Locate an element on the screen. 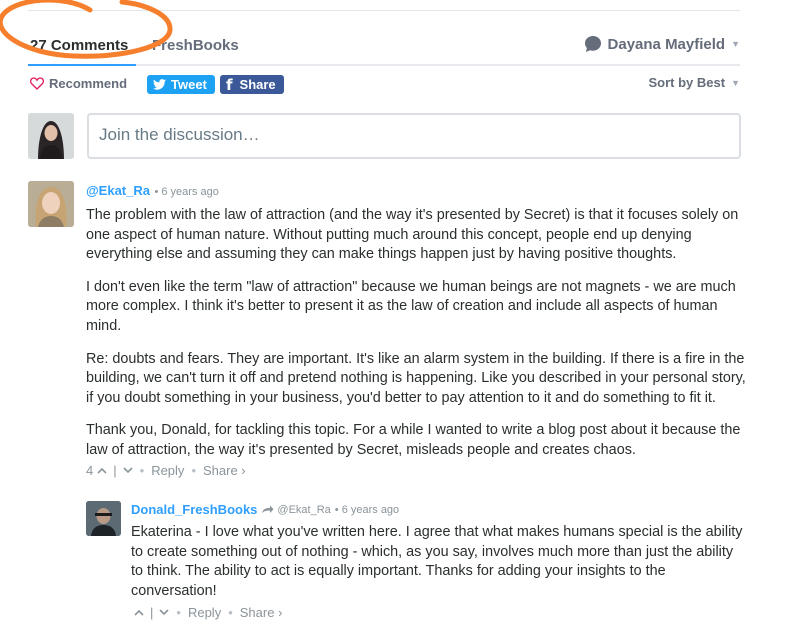  facebook-share-label: Share is located at coordinates (257, 84).